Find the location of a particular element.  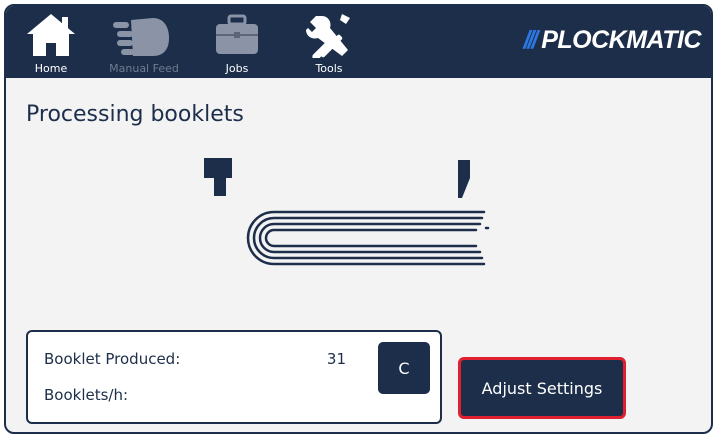

stapler-head-icon is located at coordinates (218, 177).